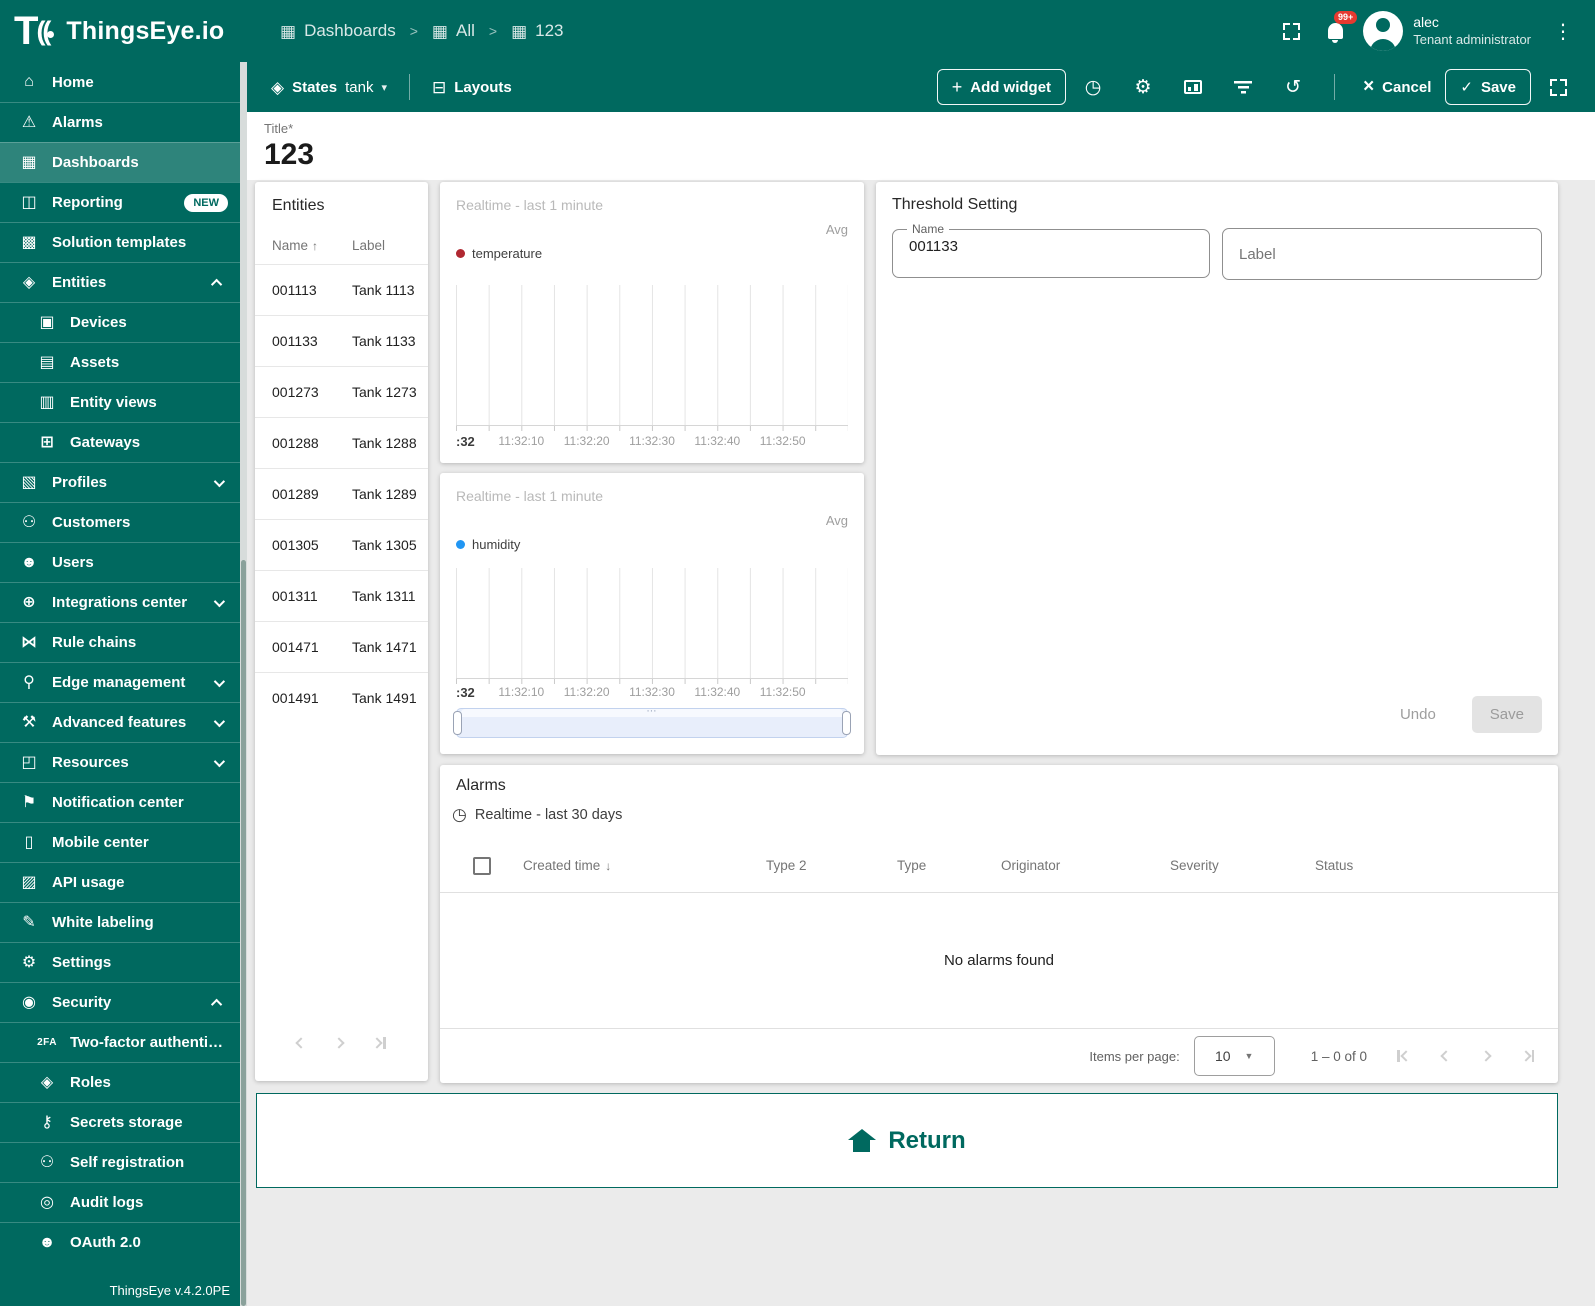 The width and height of the screenshot is (1595, 1306). What do you see at coordinates (312, 245) in the screenshot?
I see `column-name: Name ↑` at bounding box center [312, 245].